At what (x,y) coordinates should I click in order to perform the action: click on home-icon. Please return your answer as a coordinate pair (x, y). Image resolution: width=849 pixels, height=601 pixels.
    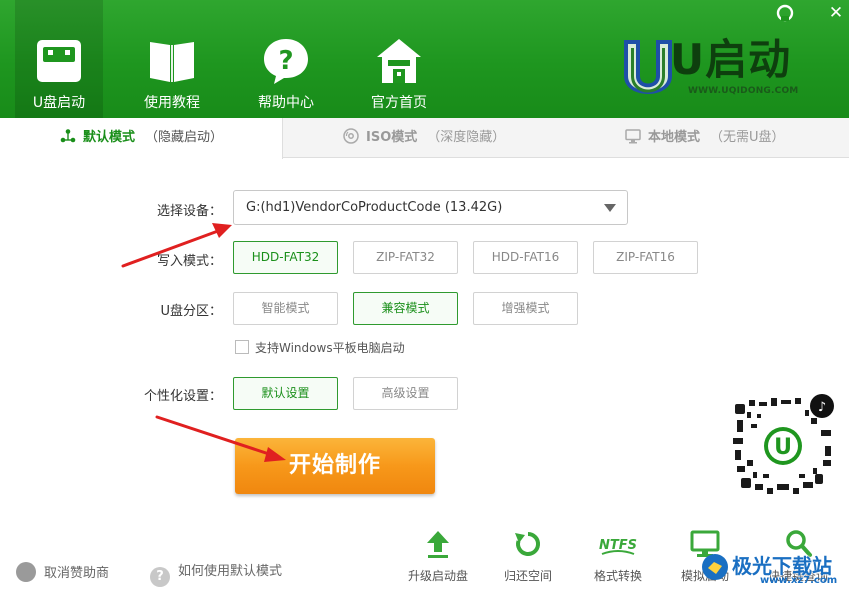
    Looking at the image, I should click on (399, 61).